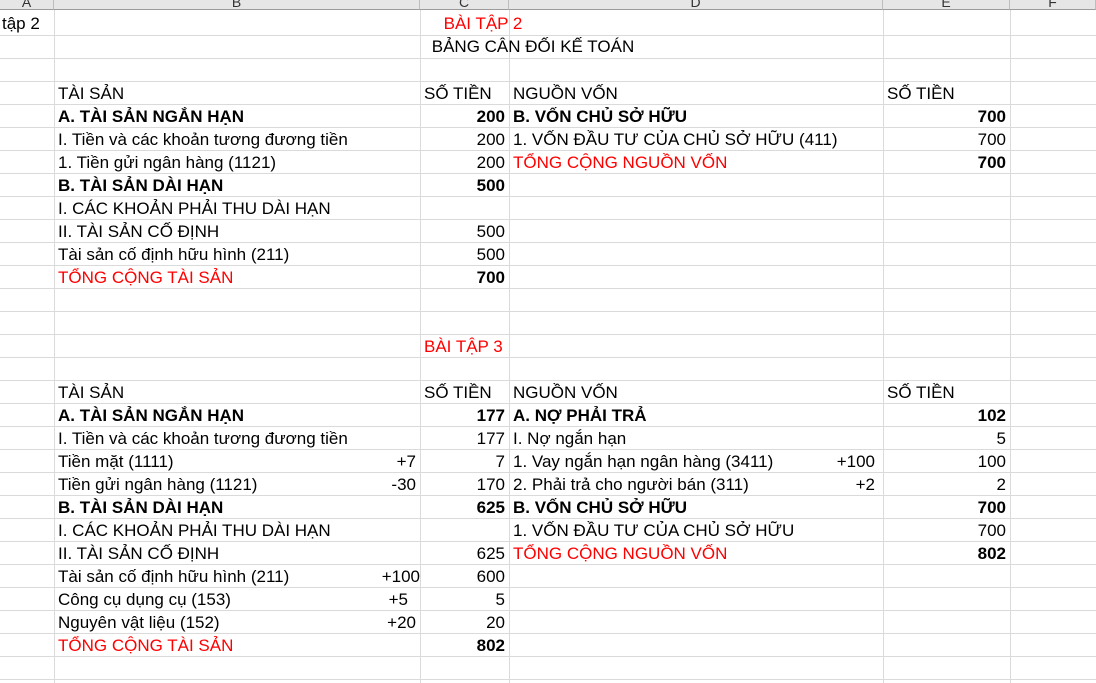 Image resolution: width=1096 pixels, height=683 pixels. Describe the element at coordinates (946, 93) in the screenshot. I see `bt2-header-sources-amount: SỐ TIỀN` at that location.